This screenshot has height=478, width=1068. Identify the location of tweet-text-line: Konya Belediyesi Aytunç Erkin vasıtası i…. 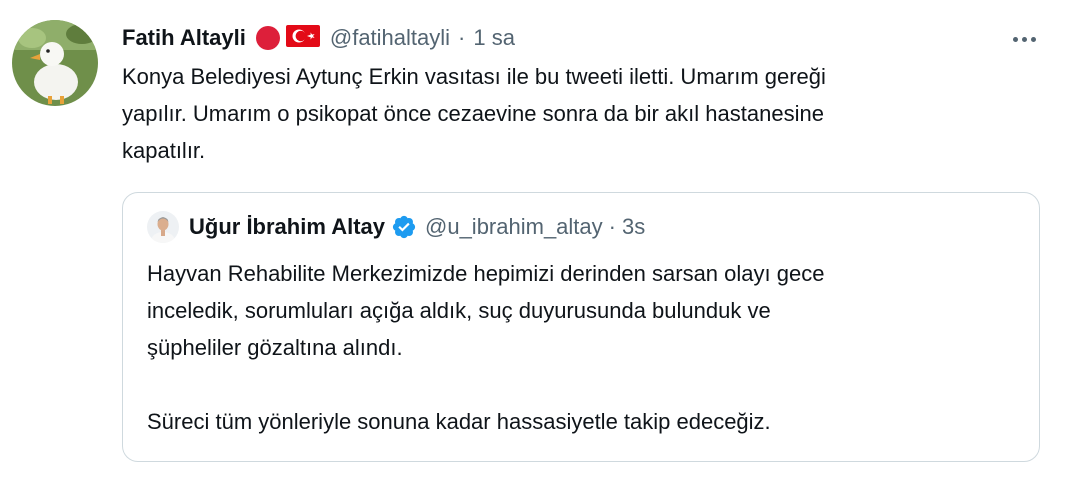
(474, 76).